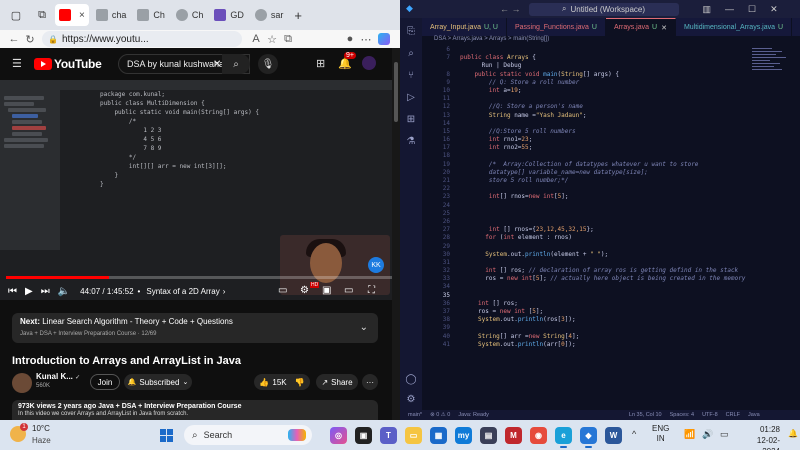 The width and height of the screenshot is (800, 450). Describe the element at coordinates (158, 382) in the screenshot. I see `subscribed-button: 🔔 Subscribed ⌄` at that location.